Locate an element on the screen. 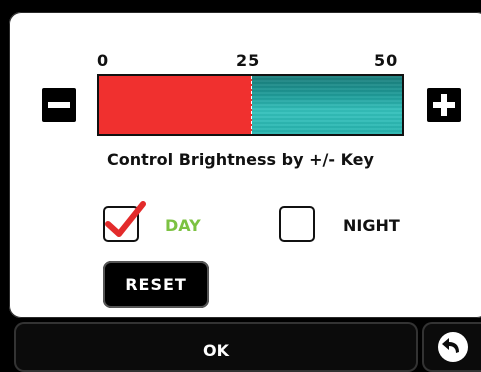 Image resolution: width=481 pixels, height=372 pixels. minus-icon is located at coordinates (59, 105).